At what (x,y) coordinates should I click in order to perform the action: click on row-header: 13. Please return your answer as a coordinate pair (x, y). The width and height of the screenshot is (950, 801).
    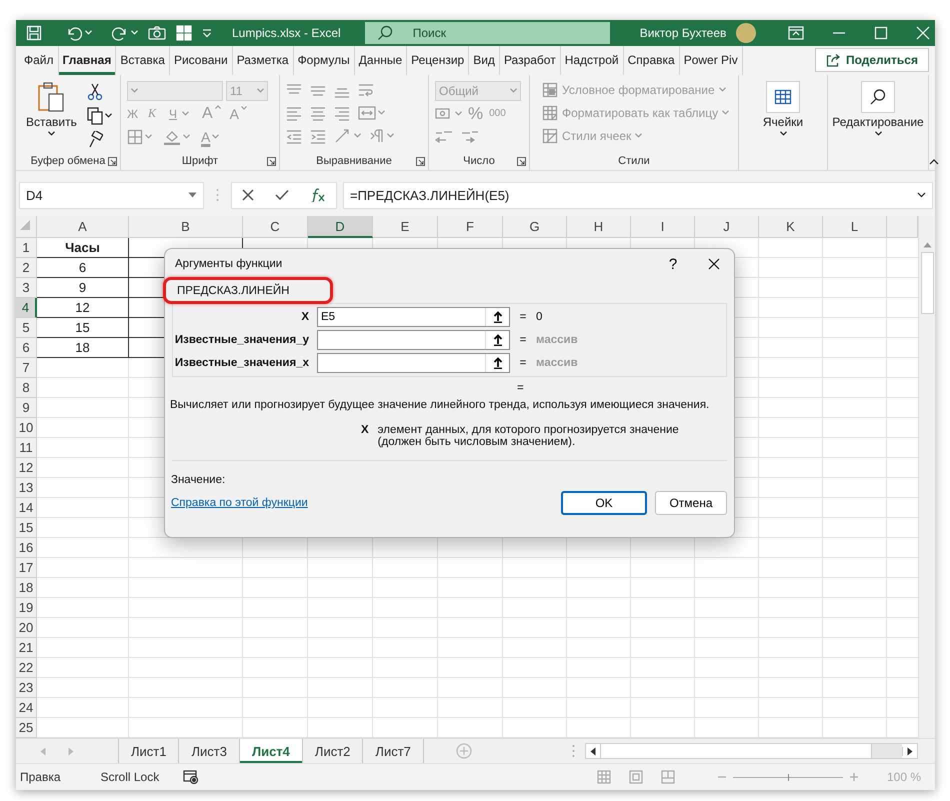
    Looking at the image, I should click on (26, 488).